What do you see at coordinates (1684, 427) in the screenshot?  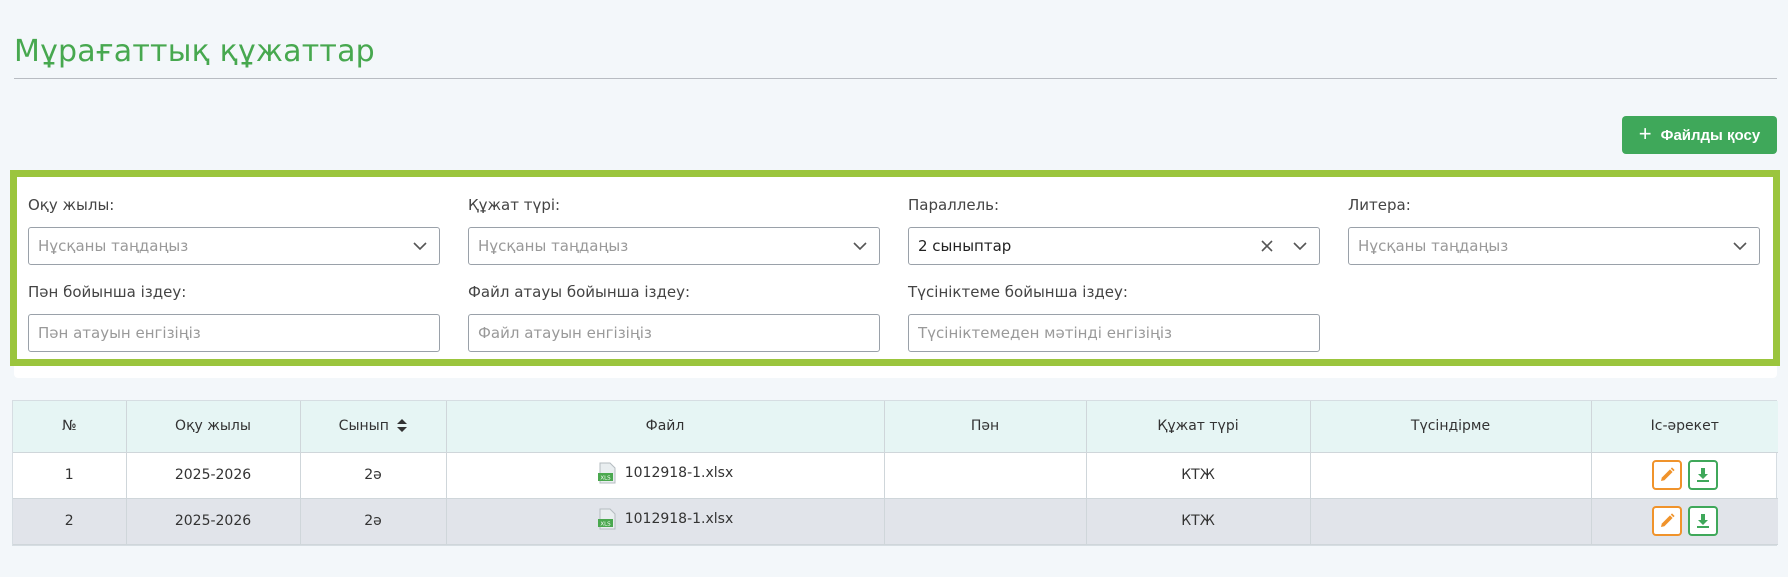 I see `col-header-actions: Іс-әрекет` at bounding box center [1684, 427].